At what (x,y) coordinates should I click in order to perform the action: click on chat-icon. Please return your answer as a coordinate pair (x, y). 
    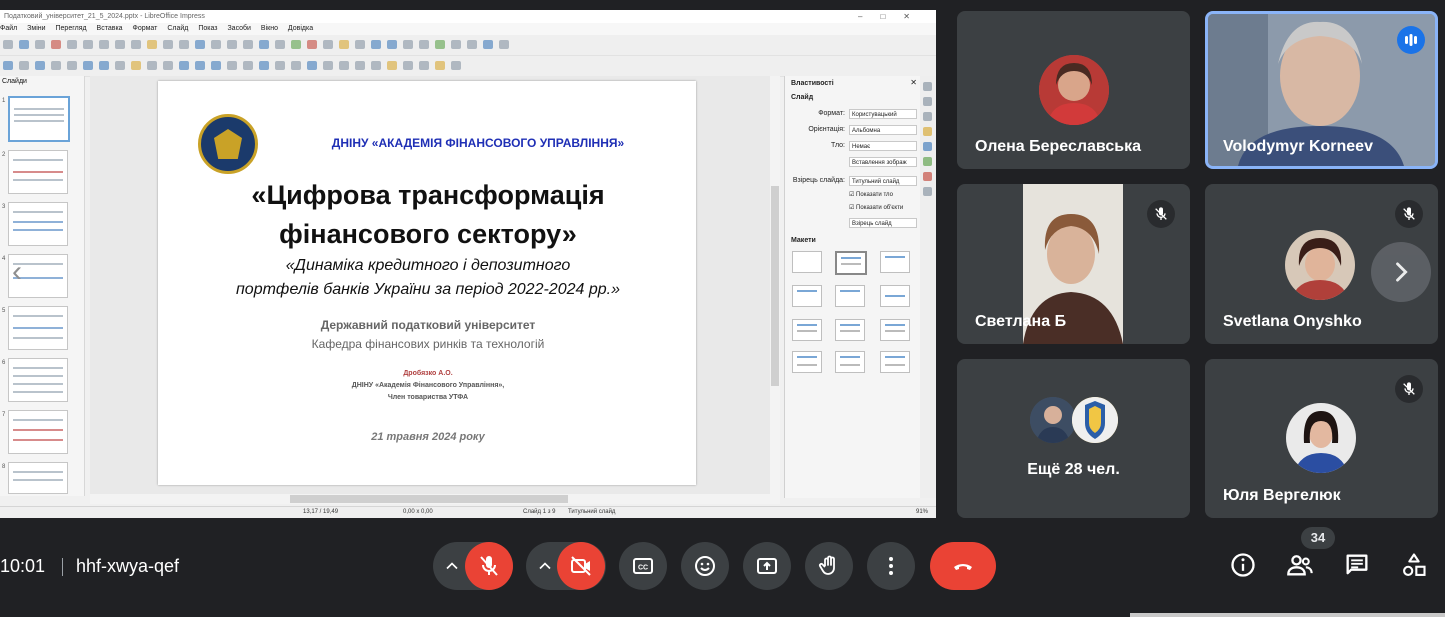
    Looking at the image, I should click on (1357, 565).